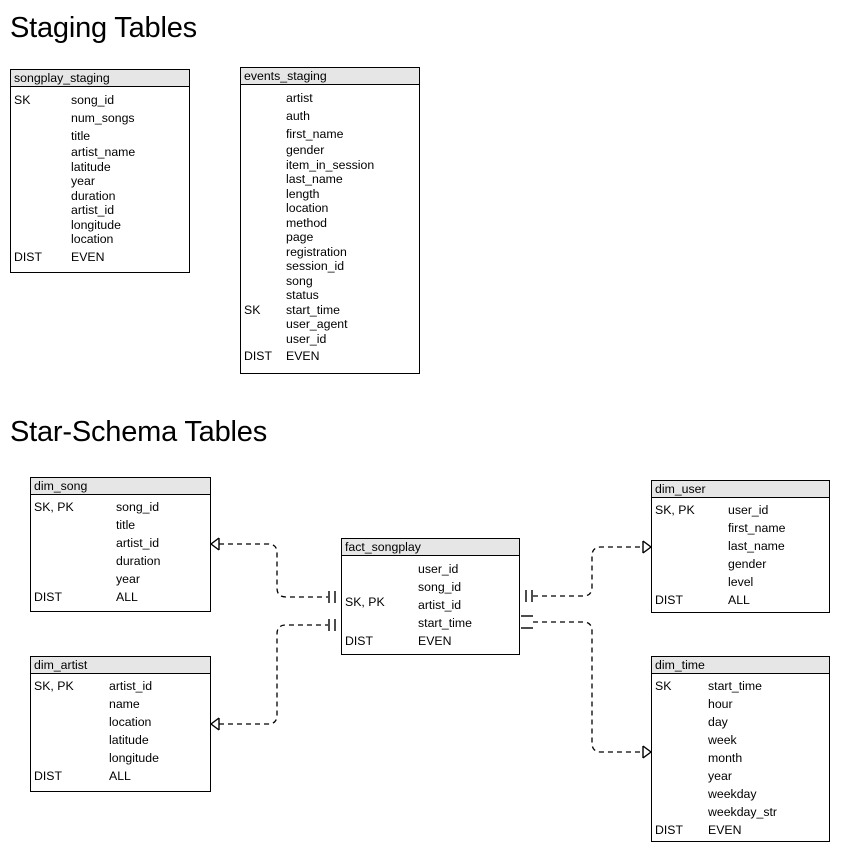 This screenshot has height=855, width=841. Describe the element at coordinates (130, 722) in the screenshot. I see `row-attribute: location` at that location.